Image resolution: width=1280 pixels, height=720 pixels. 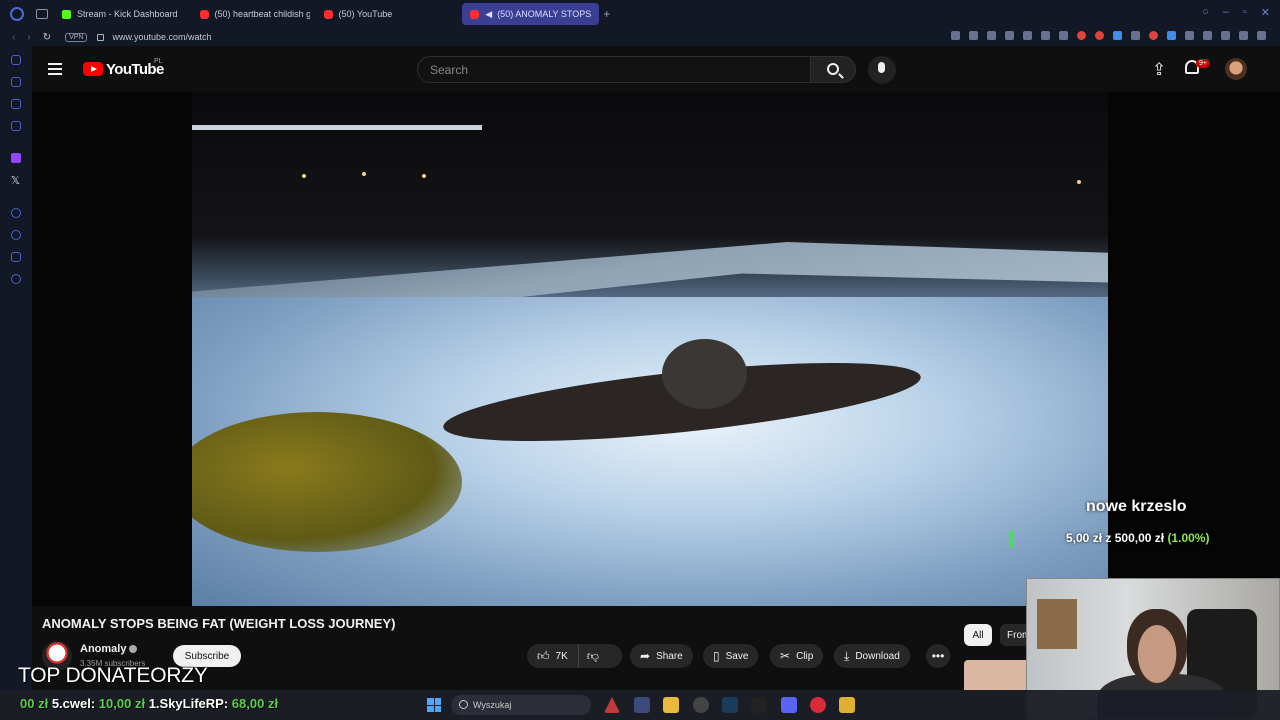 What do you see at coordinates (1243, 35) in the screenshot?
I see `aria-icon` at bounding box center [1243, 35].